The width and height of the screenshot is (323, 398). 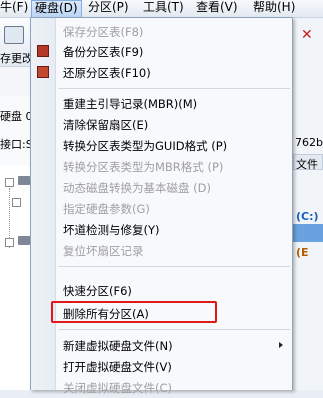 I want to click on quick-partition-item: 快速分区(F6), so click(x=161, y=290).